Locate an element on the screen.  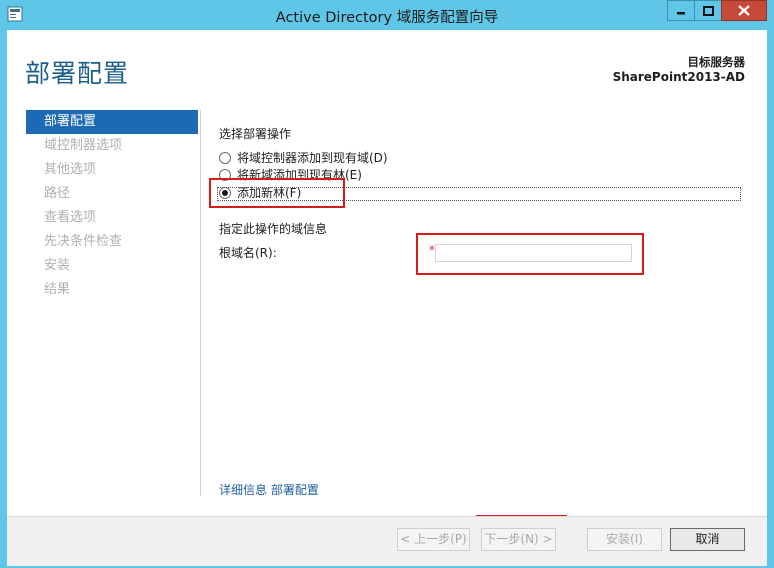
target-server-name: SharePoint2013-AD is located at coordinates (678, 77).